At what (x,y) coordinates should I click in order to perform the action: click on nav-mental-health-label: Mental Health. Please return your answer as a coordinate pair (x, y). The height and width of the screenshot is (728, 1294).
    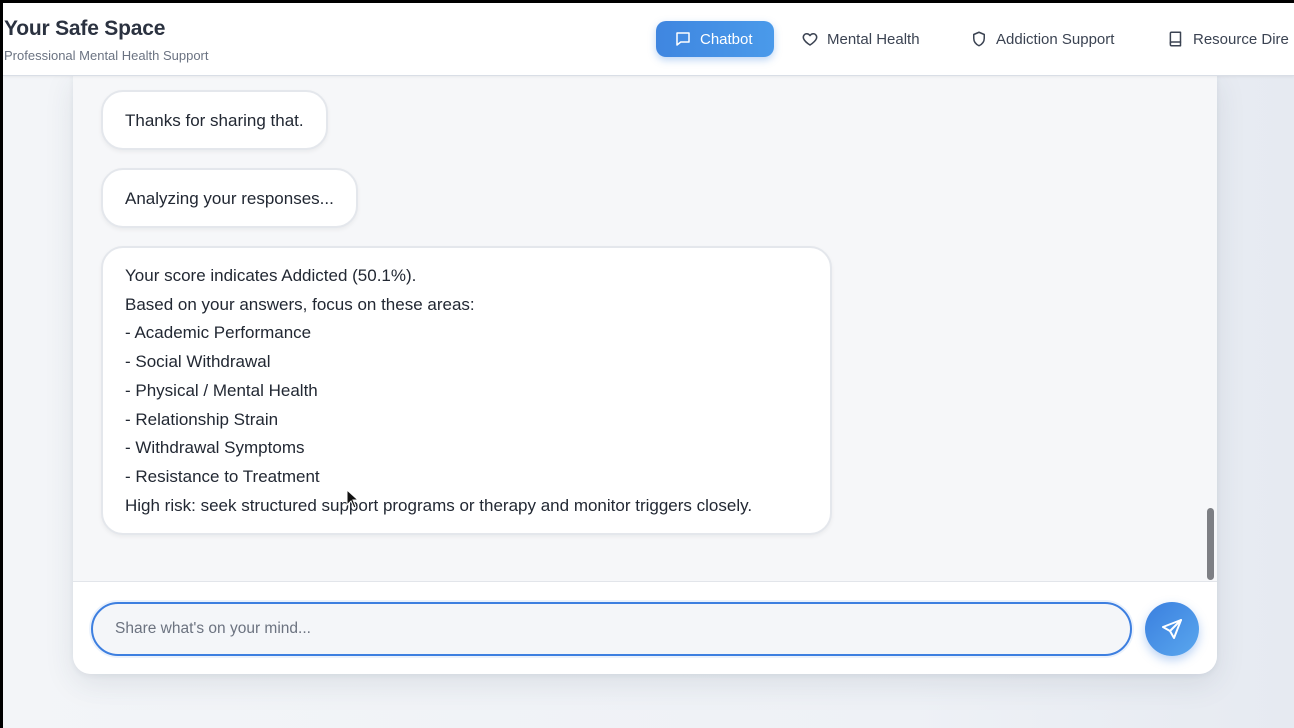
    Looking at the image, I should click on (873, 39).